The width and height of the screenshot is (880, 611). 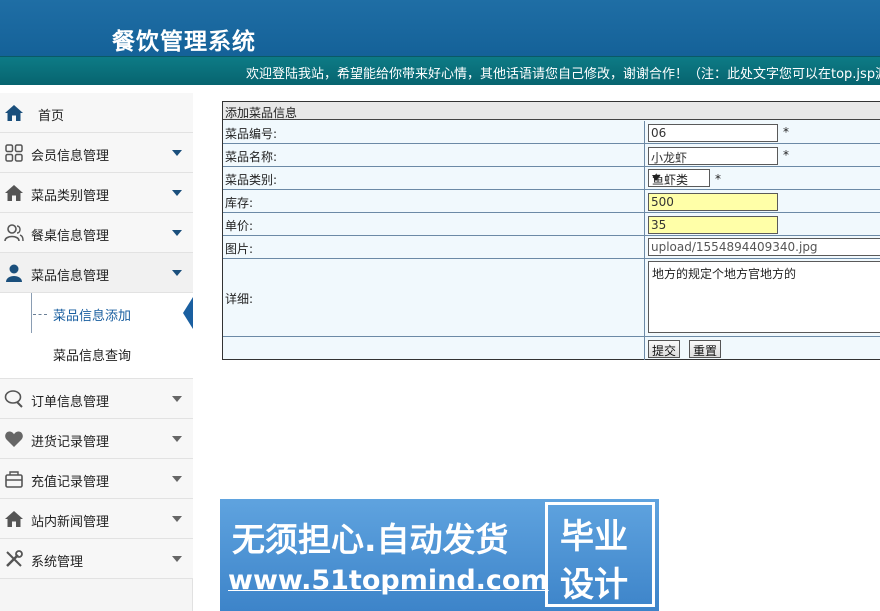 I want to click on submenu-item-query-dish: 菜品信息查询, so click(x=96, y=353).